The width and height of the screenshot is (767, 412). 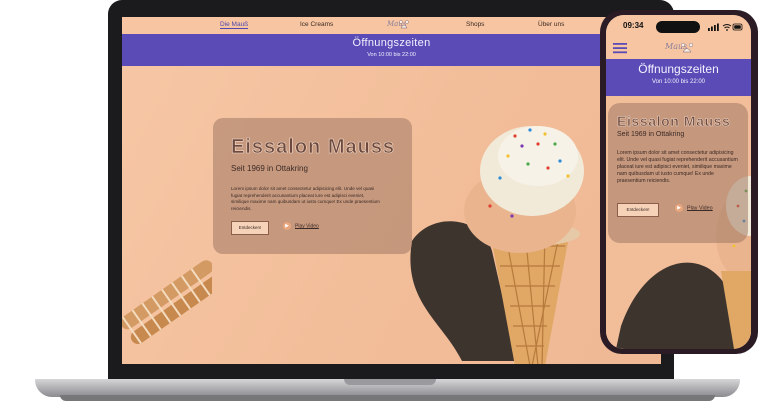 I want to click on ice-cream-cone-image, so click(x=524, y=245).